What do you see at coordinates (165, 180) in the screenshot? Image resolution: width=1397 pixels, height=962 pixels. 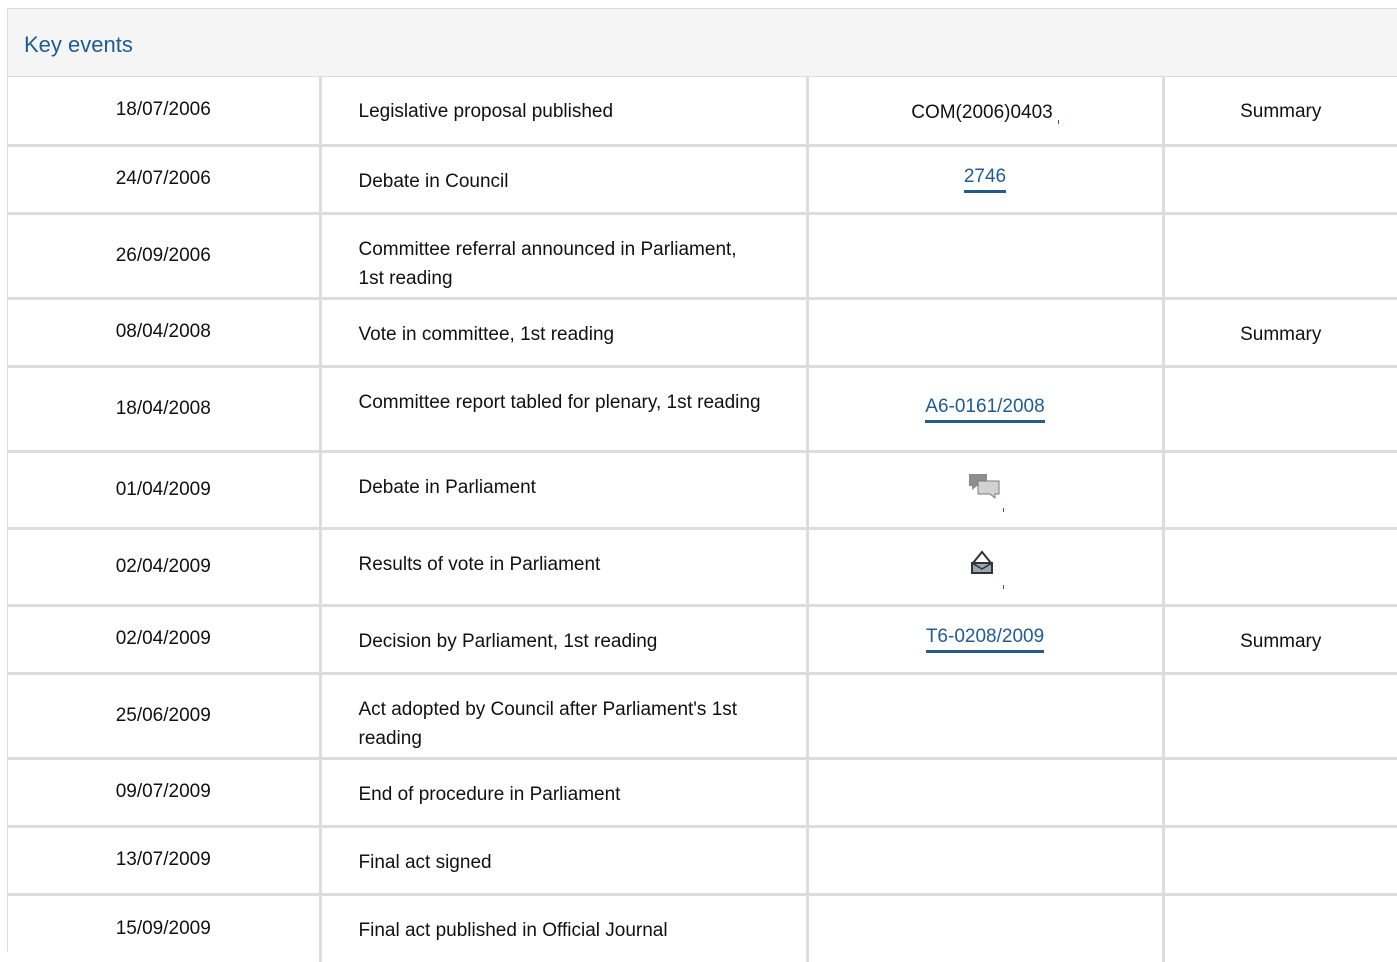 I see `event-date: 24/07/2006` at bounding box center [165, 180].